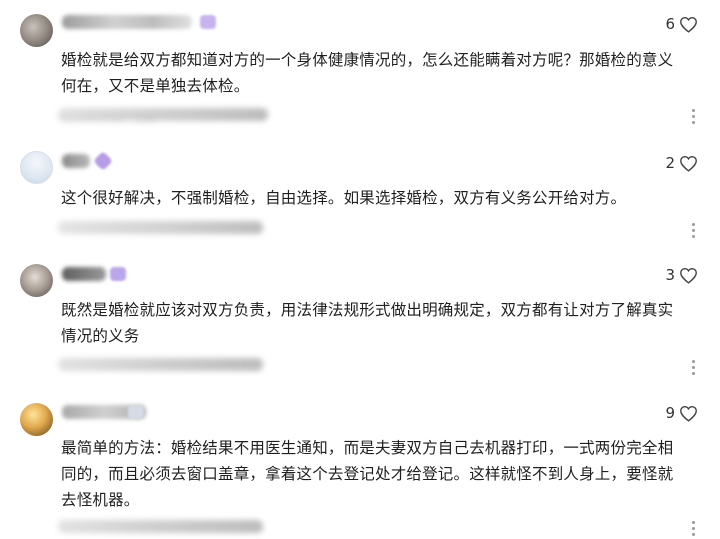  I want to click on like-button: 2, so click(681, 163).